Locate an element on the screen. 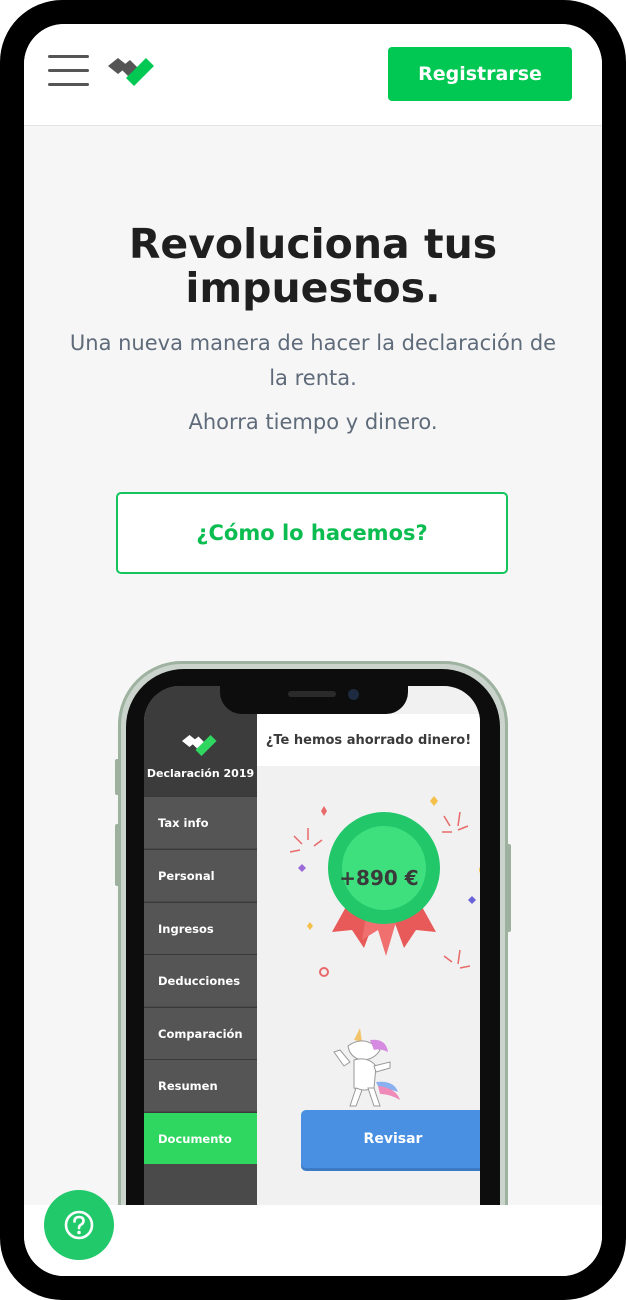 The width and height of the screenshot is (626, 1300). mockup-sidebar-item: Deducciones is located at coordinates (200, 980).